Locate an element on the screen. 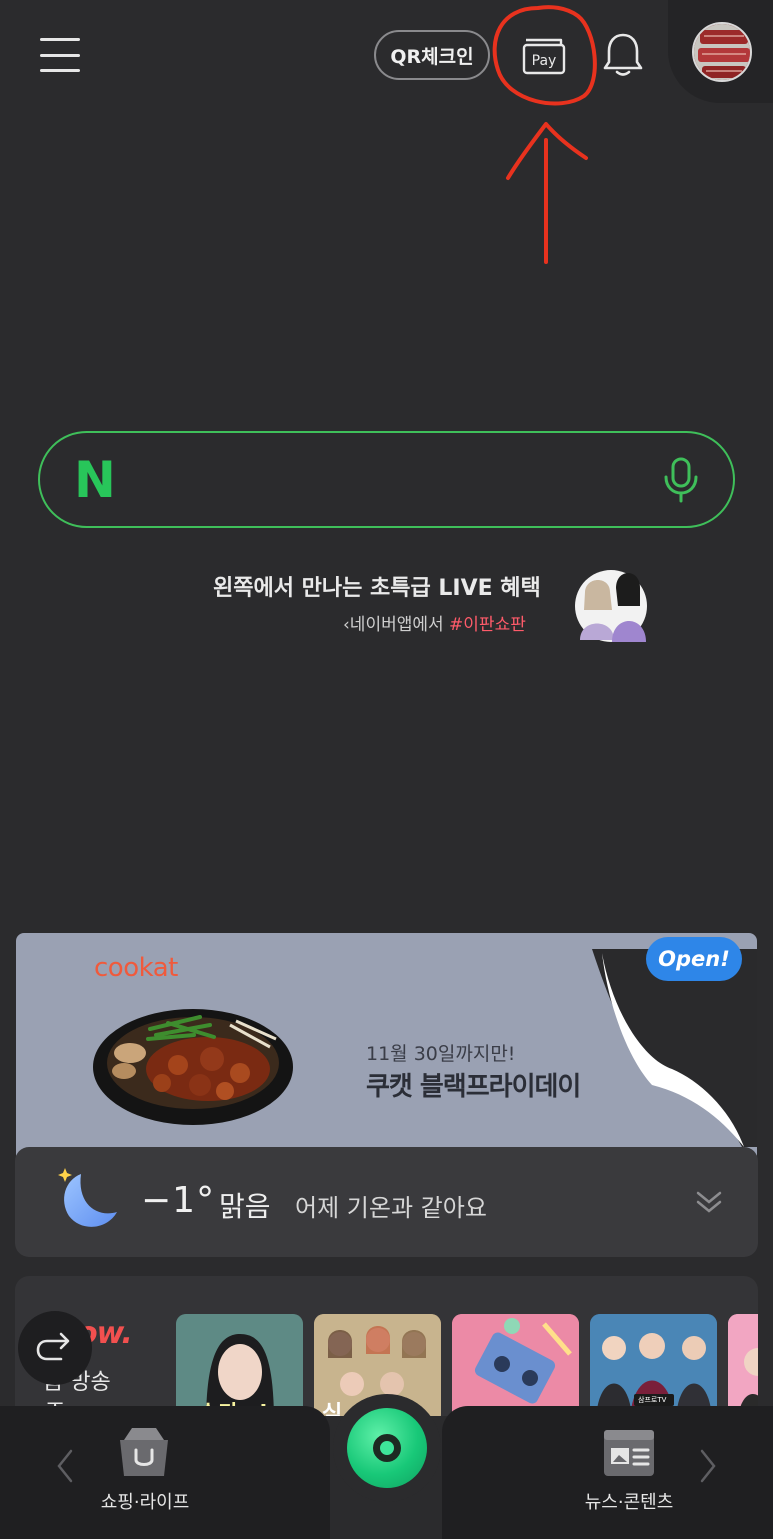 The width and height of the screenshot is (773, 1539). moon-icon is located at coordinates (87, 1197).